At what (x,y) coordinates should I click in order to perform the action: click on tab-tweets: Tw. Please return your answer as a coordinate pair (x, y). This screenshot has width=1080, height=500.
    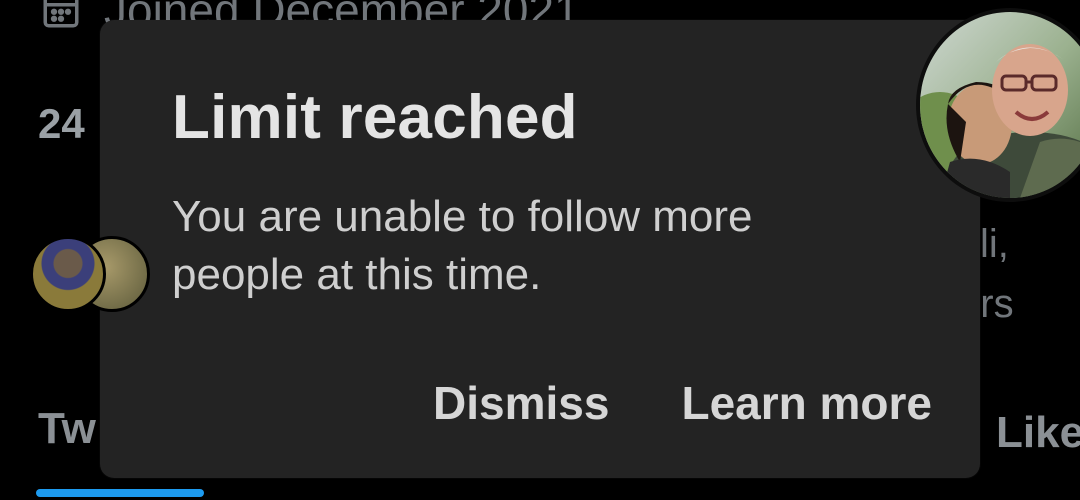
    Looking at the image, I should click on (67, 429).